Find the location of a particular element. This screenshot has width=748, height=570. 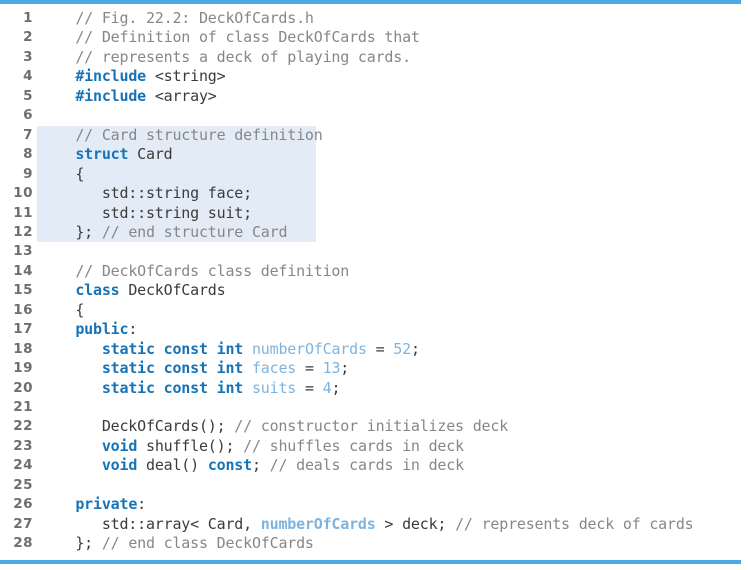

line-number: 3 is located at coordinates (28, 56).